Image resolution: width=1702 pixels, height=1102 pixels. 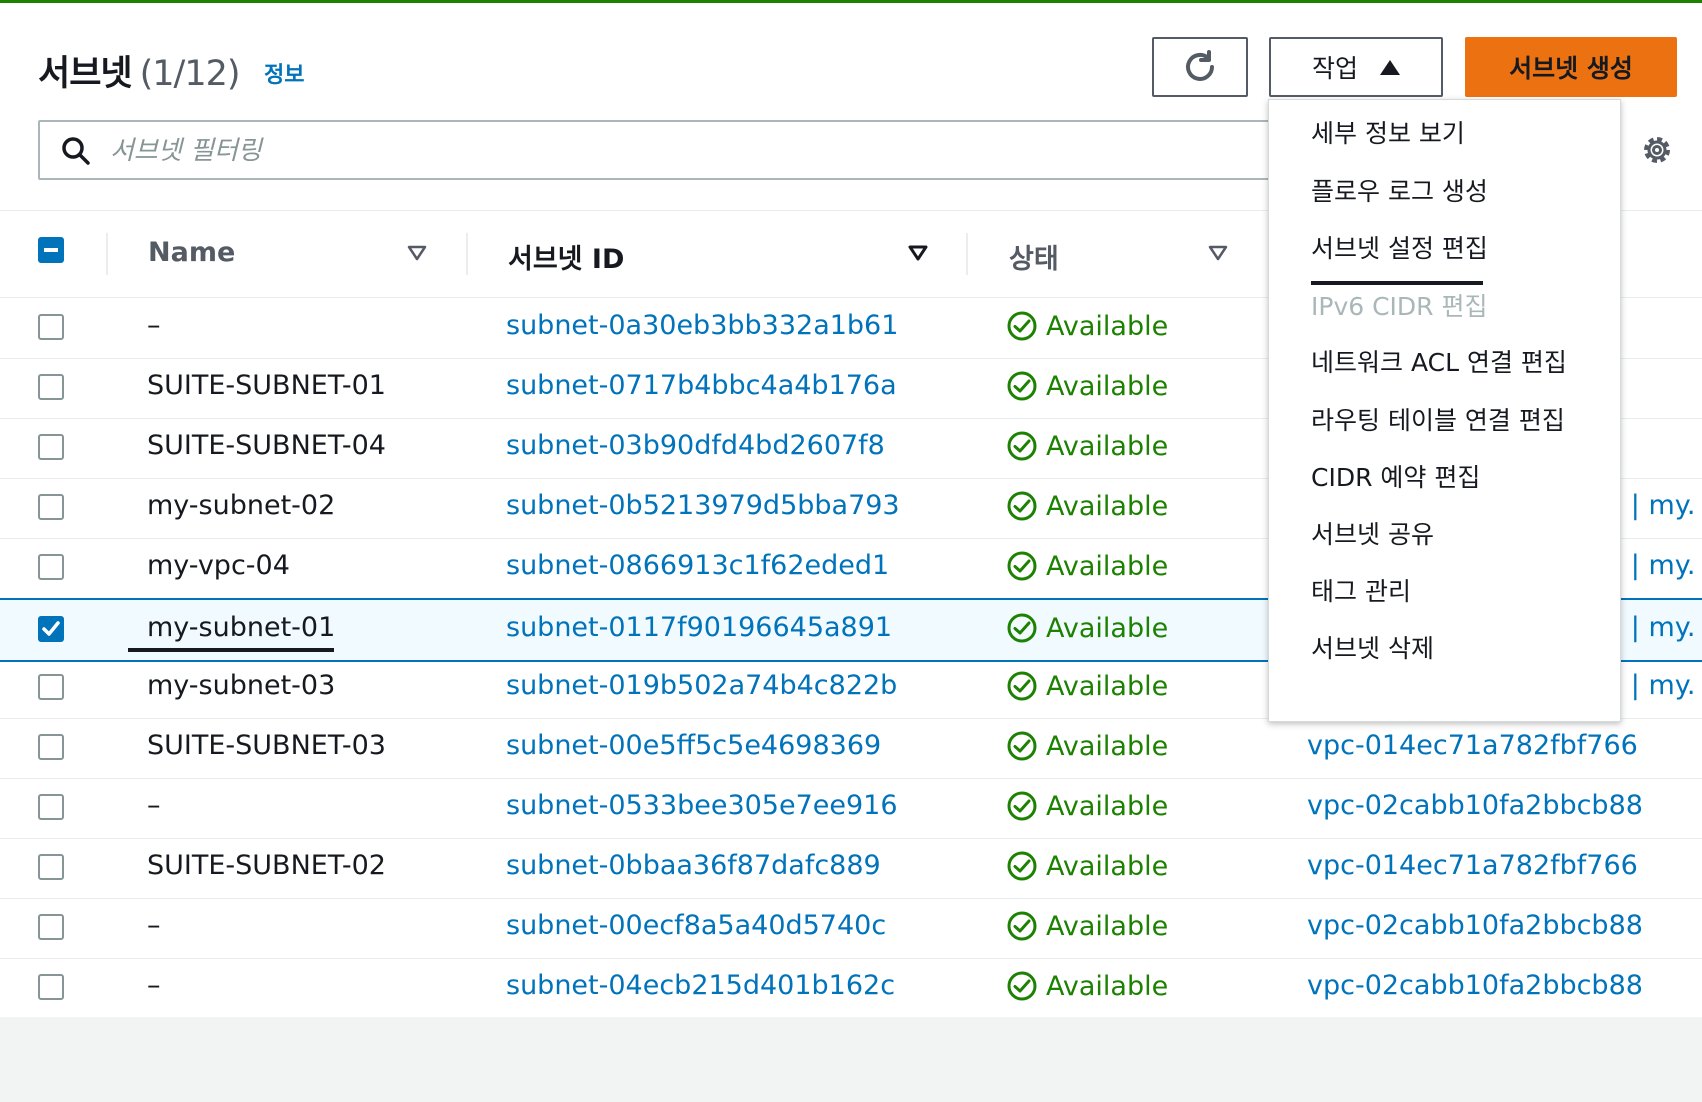 What do you see at coordinates (1372, 533) in the screenshot?
I see `menu-item-share-subnet: 서브넷 공유` at bounding box center [1372, 533].